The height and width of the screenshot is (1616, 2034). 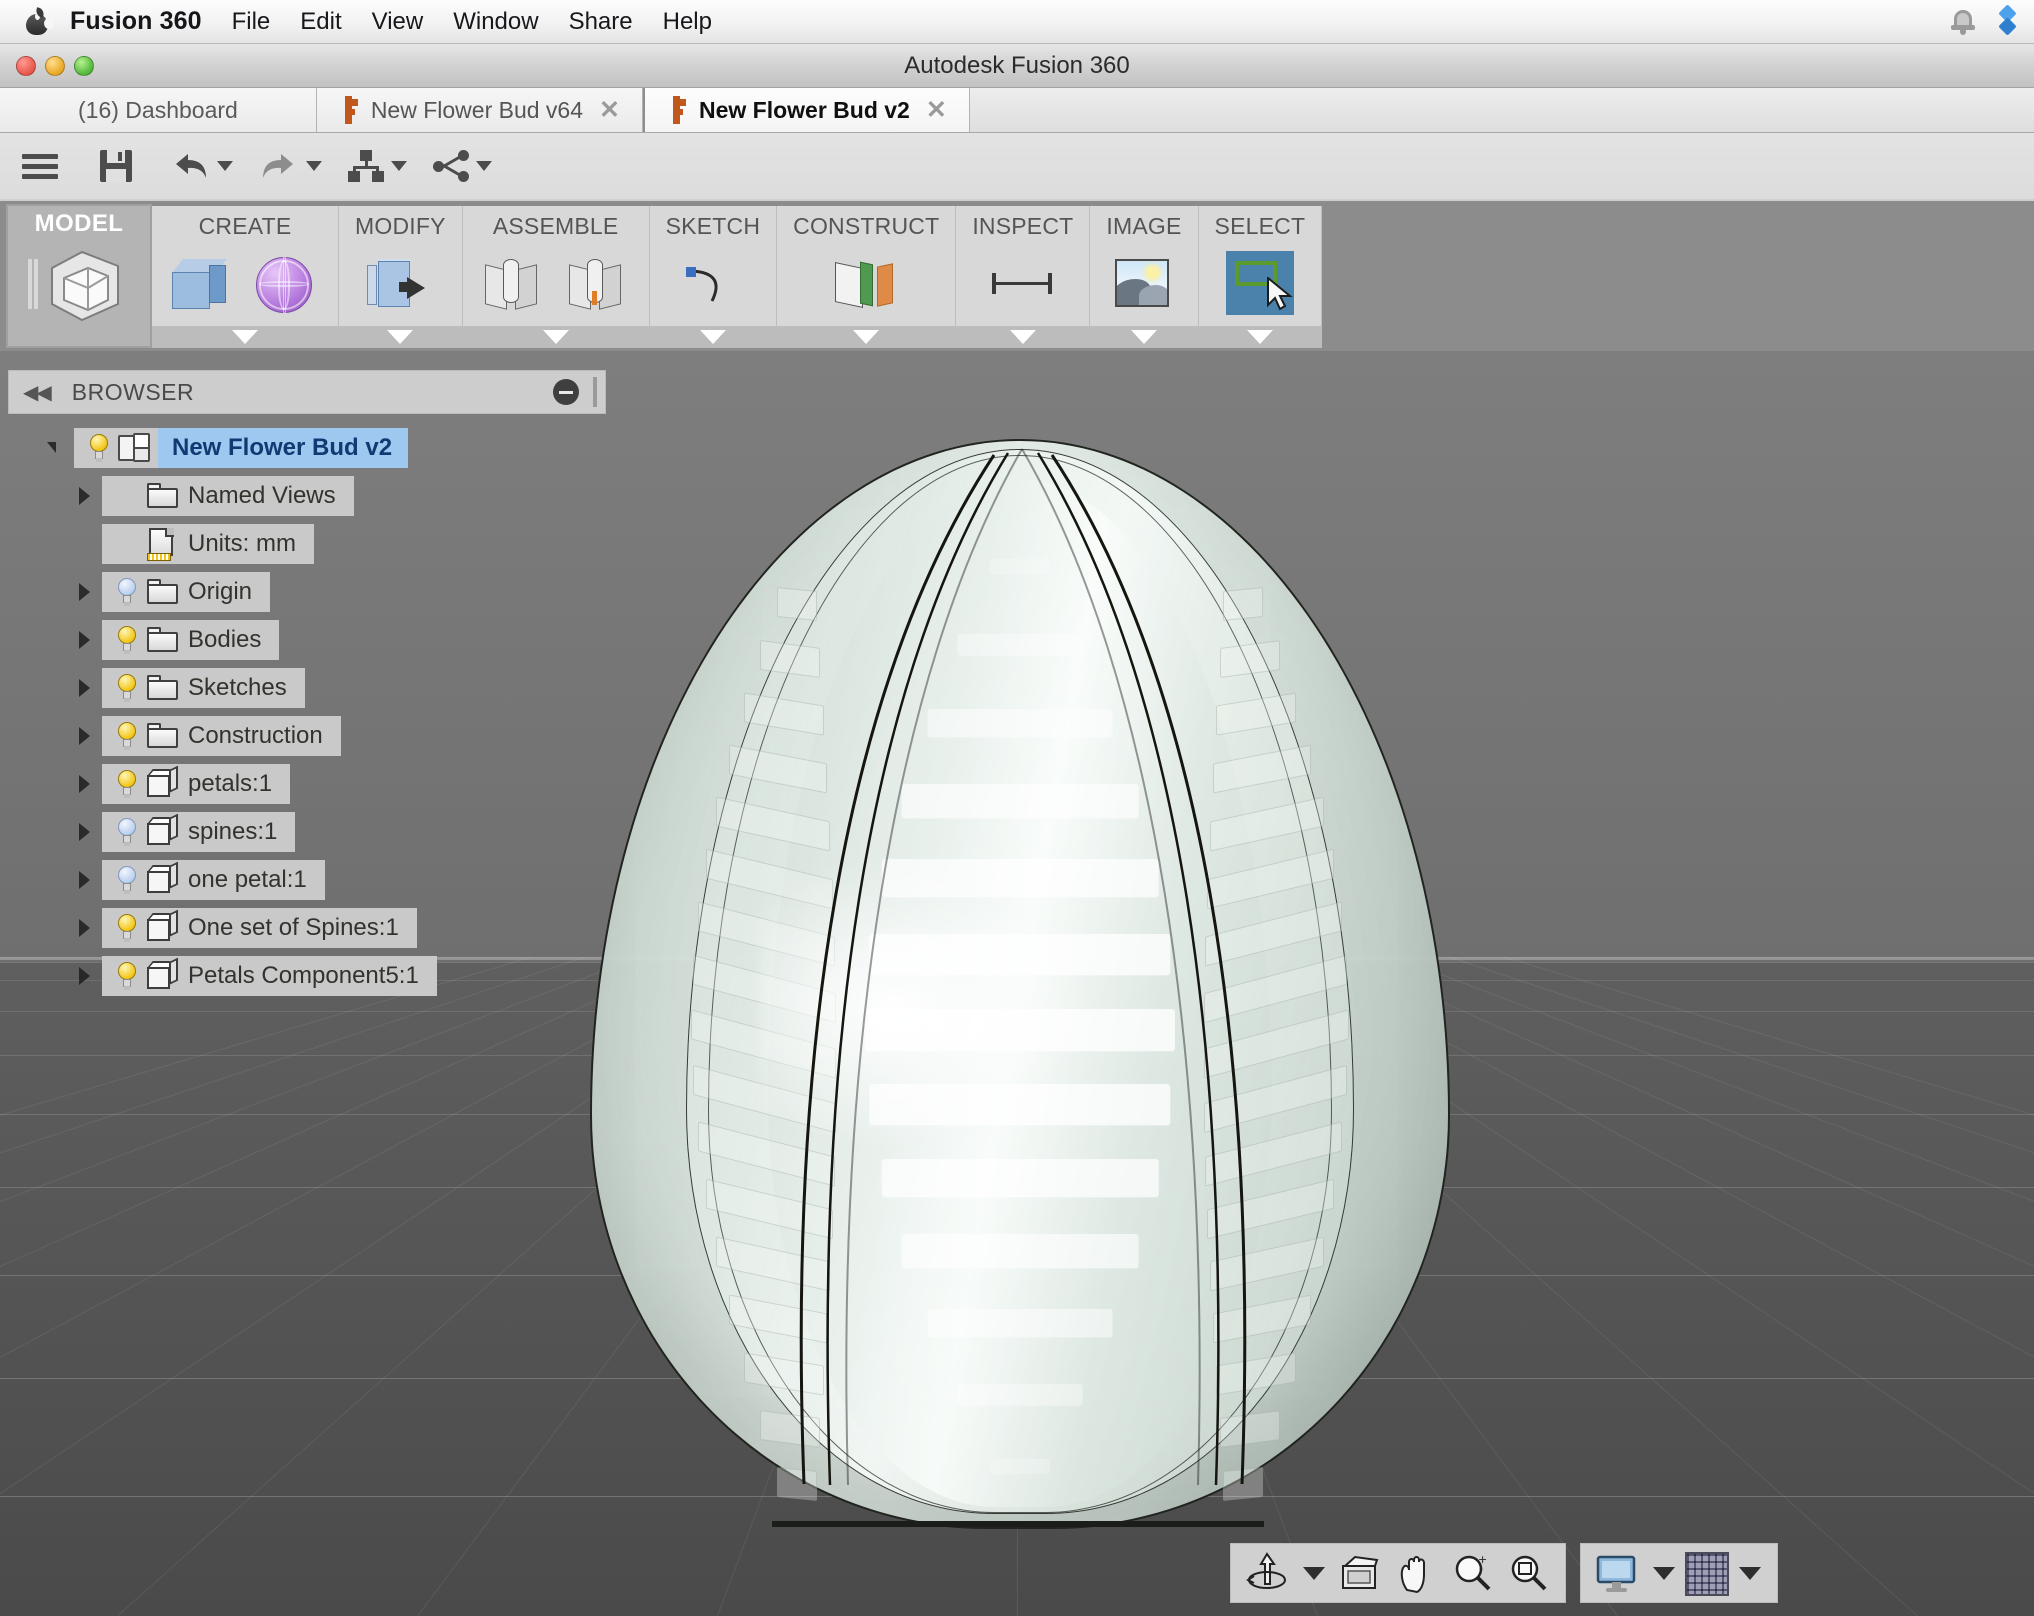 What do you see at coordinates (293, 927) in the screenshot?
I see `tree-item-label: One set of Spines:1` at bounding box center [293, 927].